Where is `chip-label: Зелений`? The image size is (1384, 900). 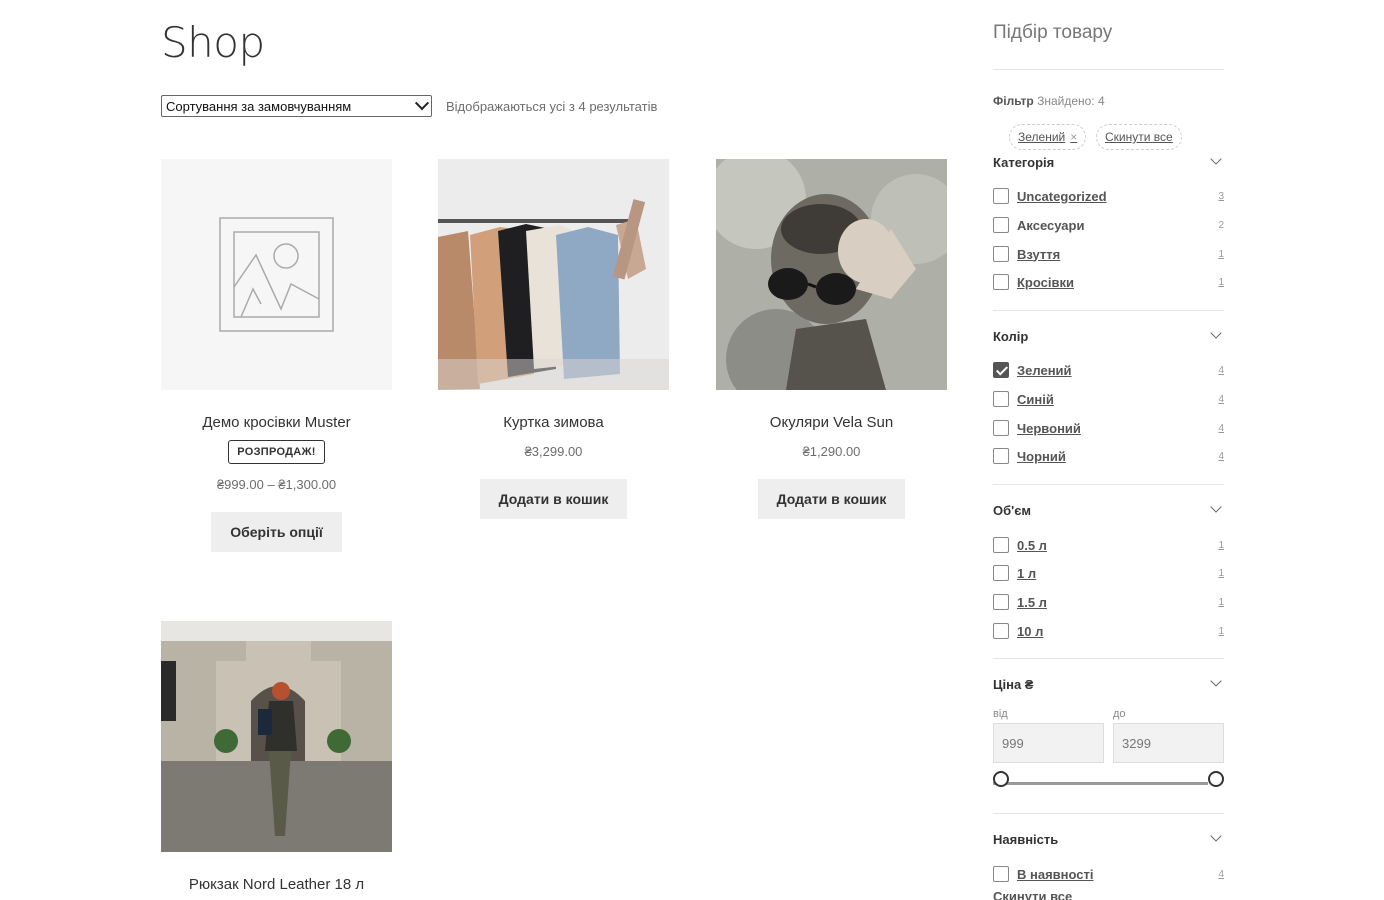 chip-label: Зелений is located at coordinates (1042, 137).